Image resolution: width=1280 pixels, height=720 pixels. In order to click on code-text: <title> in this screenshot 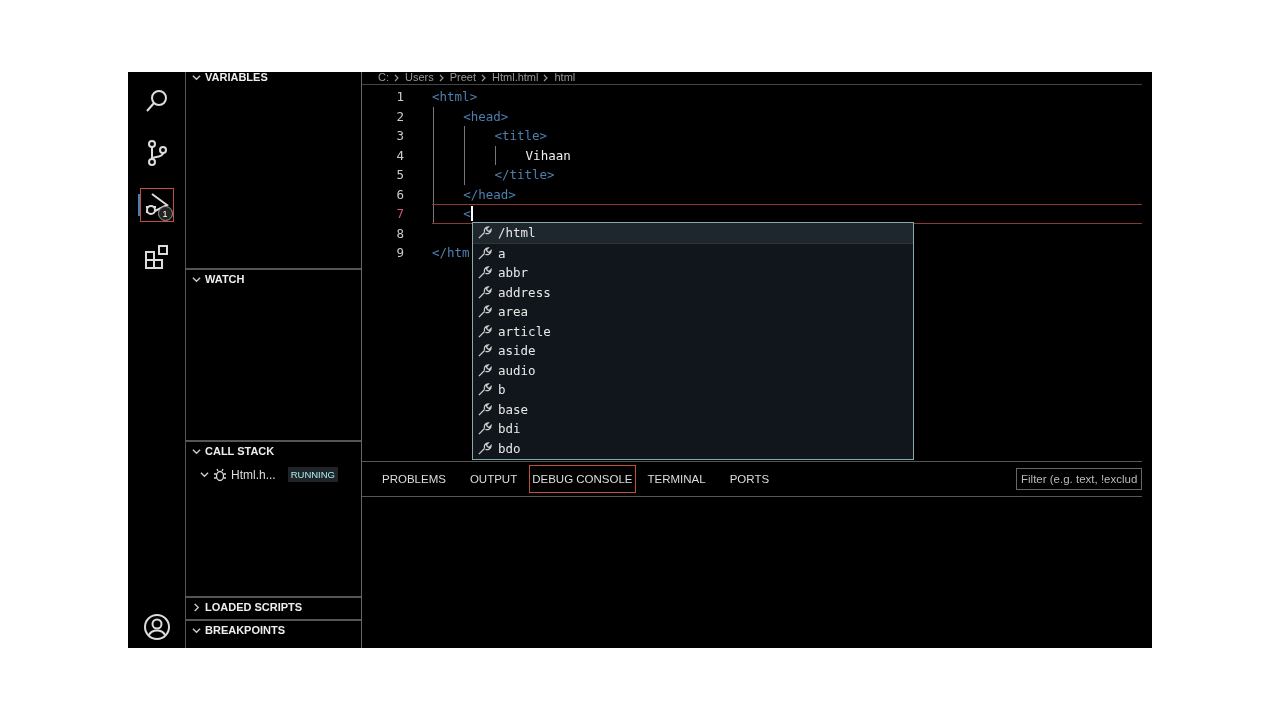, I will do `click(521, 136)`.